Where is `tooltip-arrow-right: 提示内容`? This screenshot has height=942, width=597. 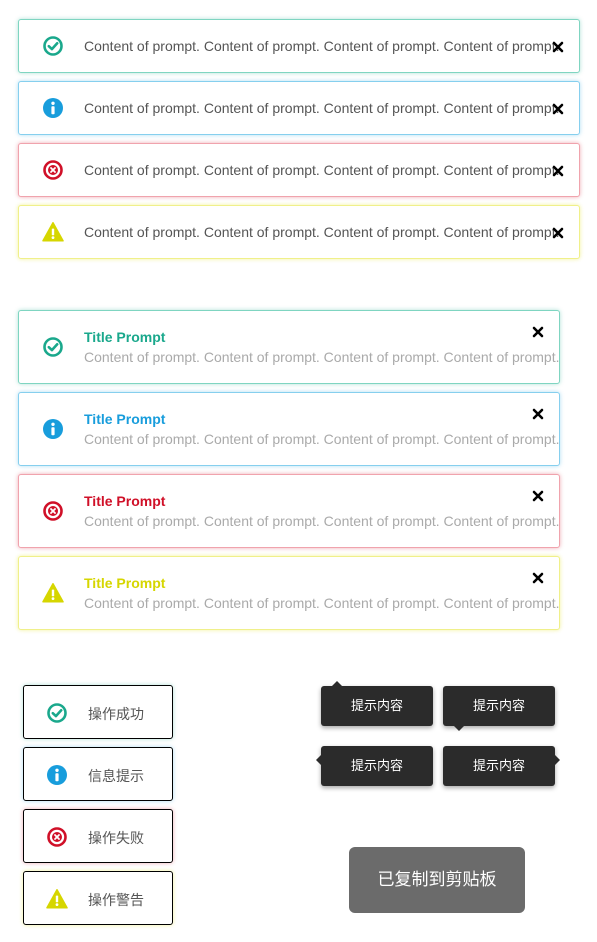 tooltip-arrow-right: 提示内容 is located at coordinates (501, 766).